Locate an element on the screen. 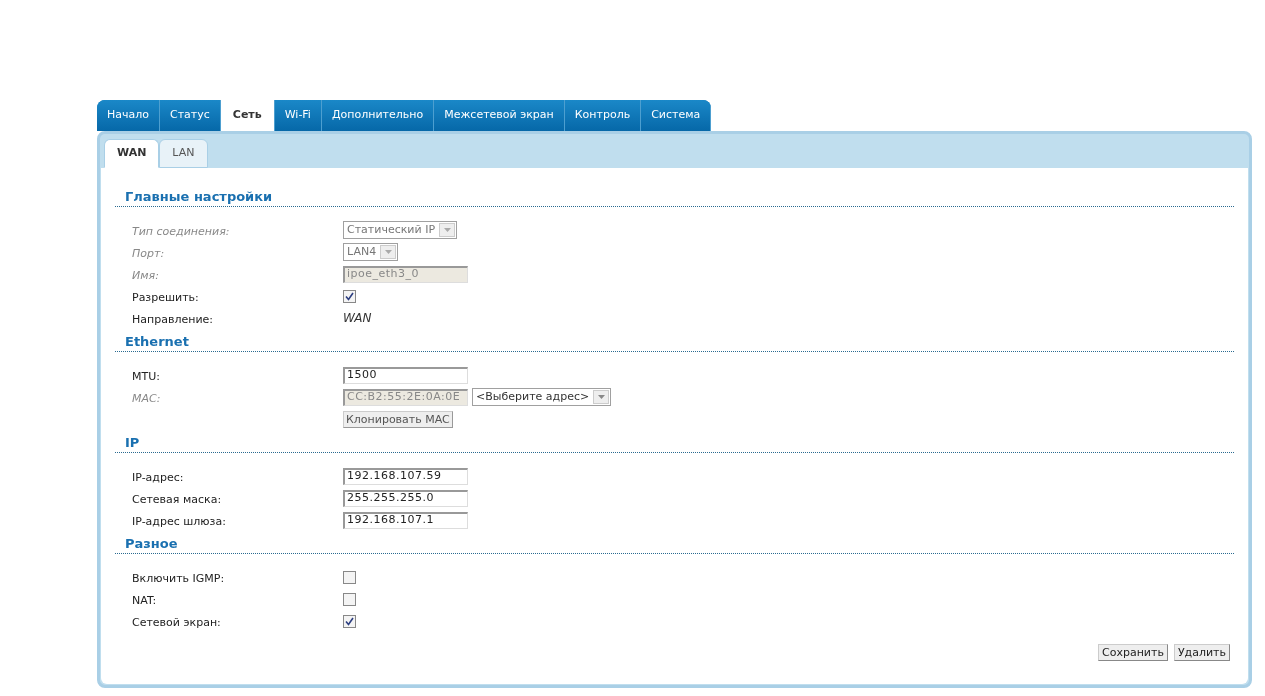 The image size is (1265, 696). input-field: 1500 is located at coordinates (405, 375).